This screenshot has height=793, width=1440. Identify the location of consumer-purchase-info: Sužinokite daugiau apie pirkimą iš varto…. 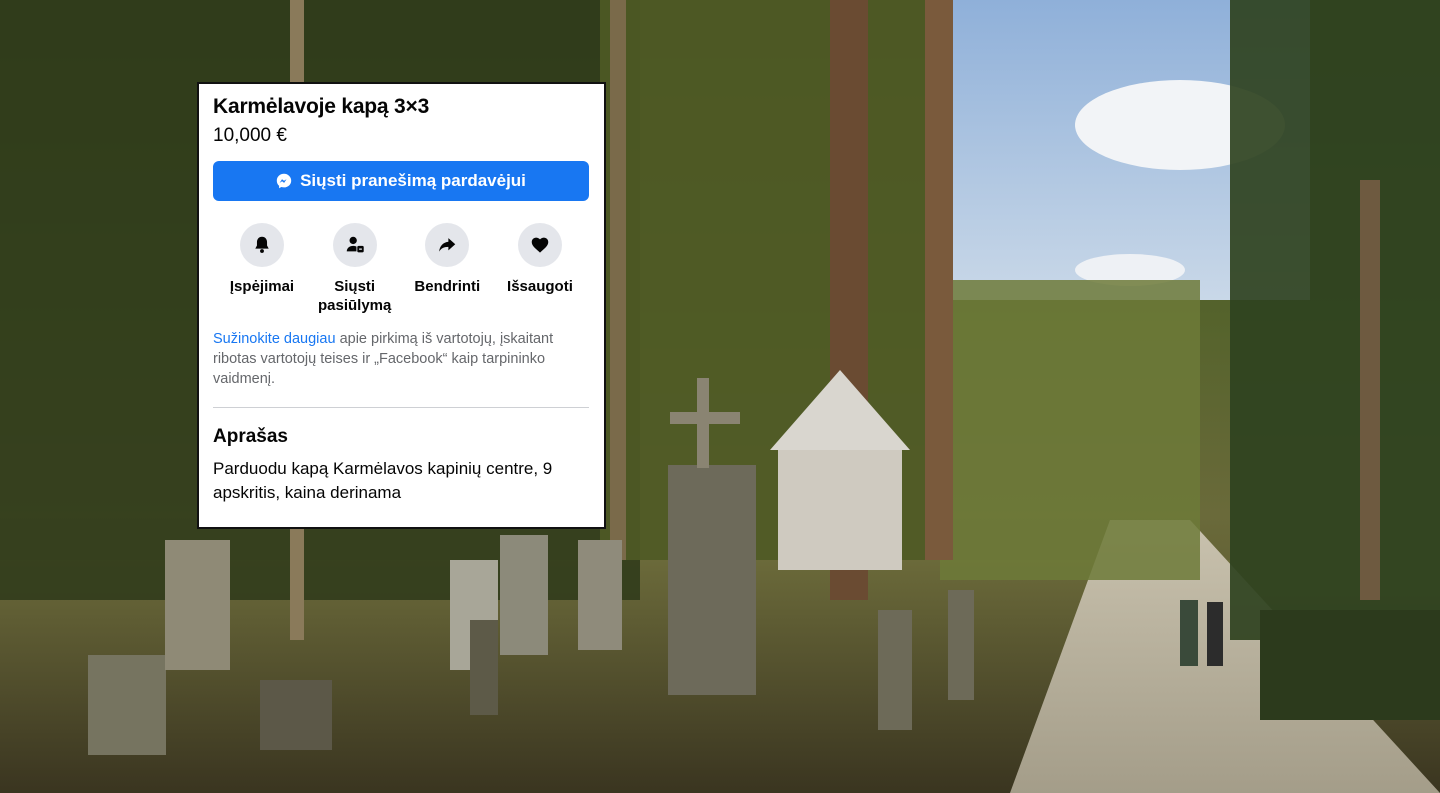
(401, 359).